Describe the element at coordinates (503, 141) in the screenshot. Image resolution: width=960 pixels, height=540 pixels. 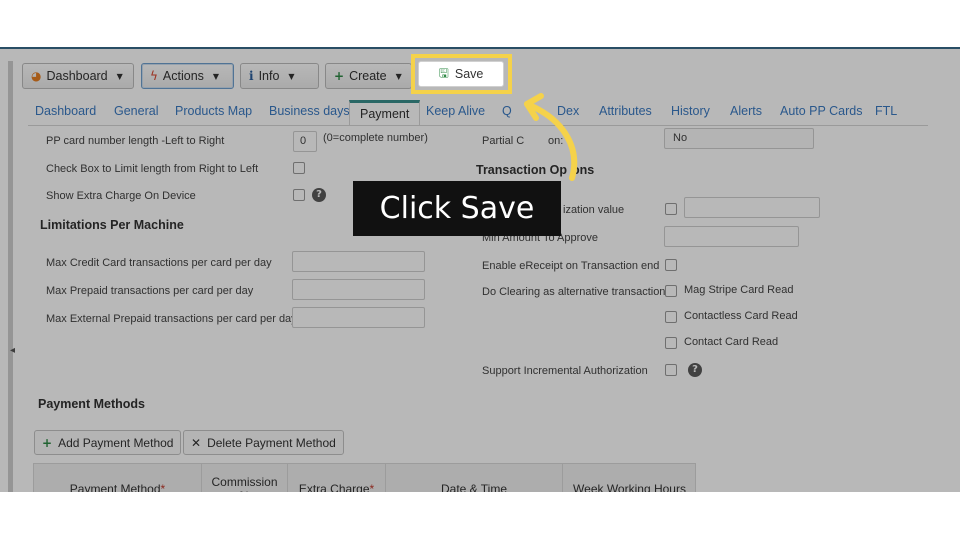
I see `partial-confirmation-label-start: Partial C` at that location.